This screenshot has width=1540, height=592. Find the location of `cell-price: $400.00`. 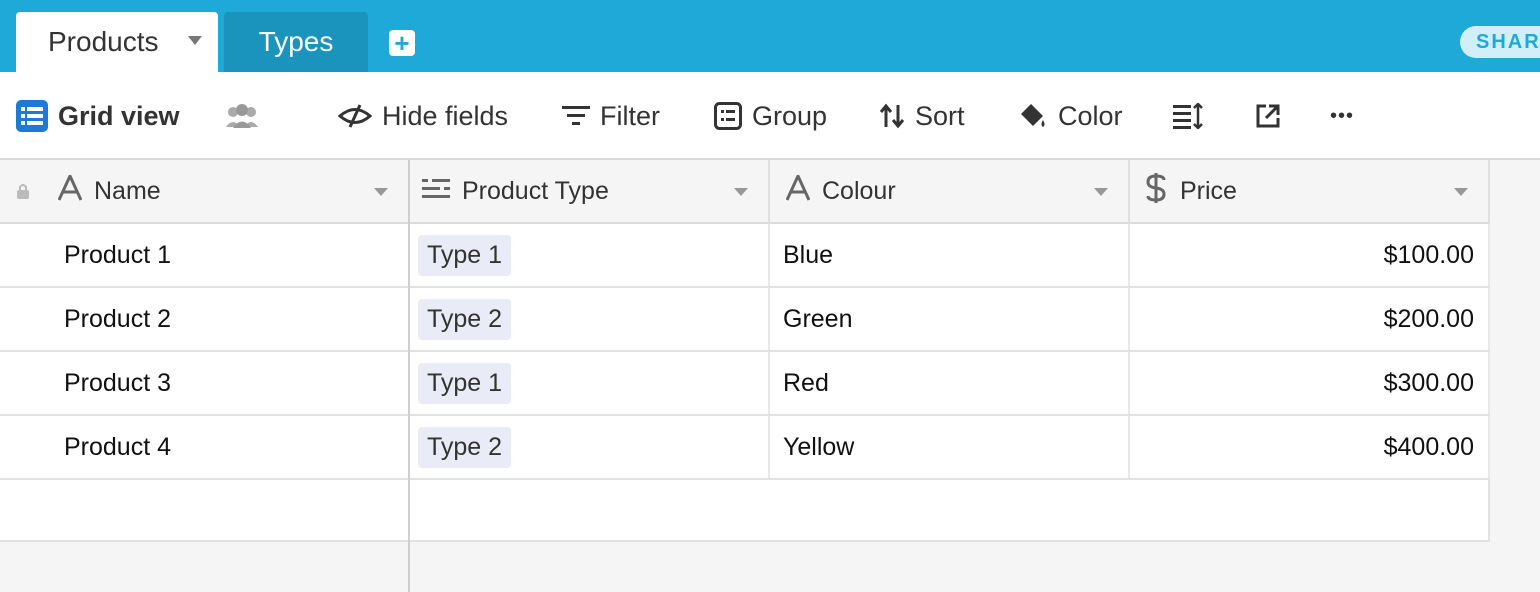

cell-price: $400.00 is located at coordinates (1310, 447).